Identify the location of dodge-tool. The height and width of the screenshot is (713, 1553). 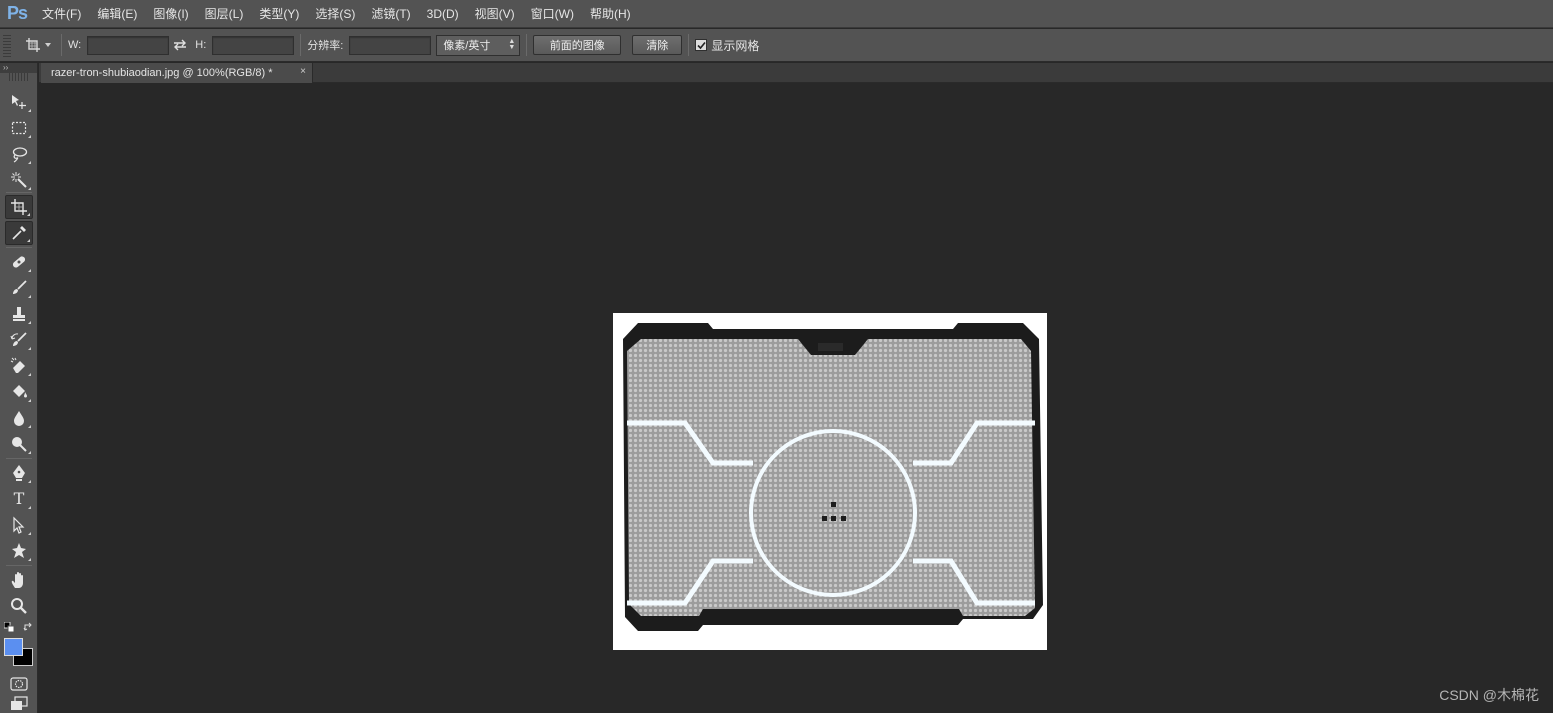
(19, 444).